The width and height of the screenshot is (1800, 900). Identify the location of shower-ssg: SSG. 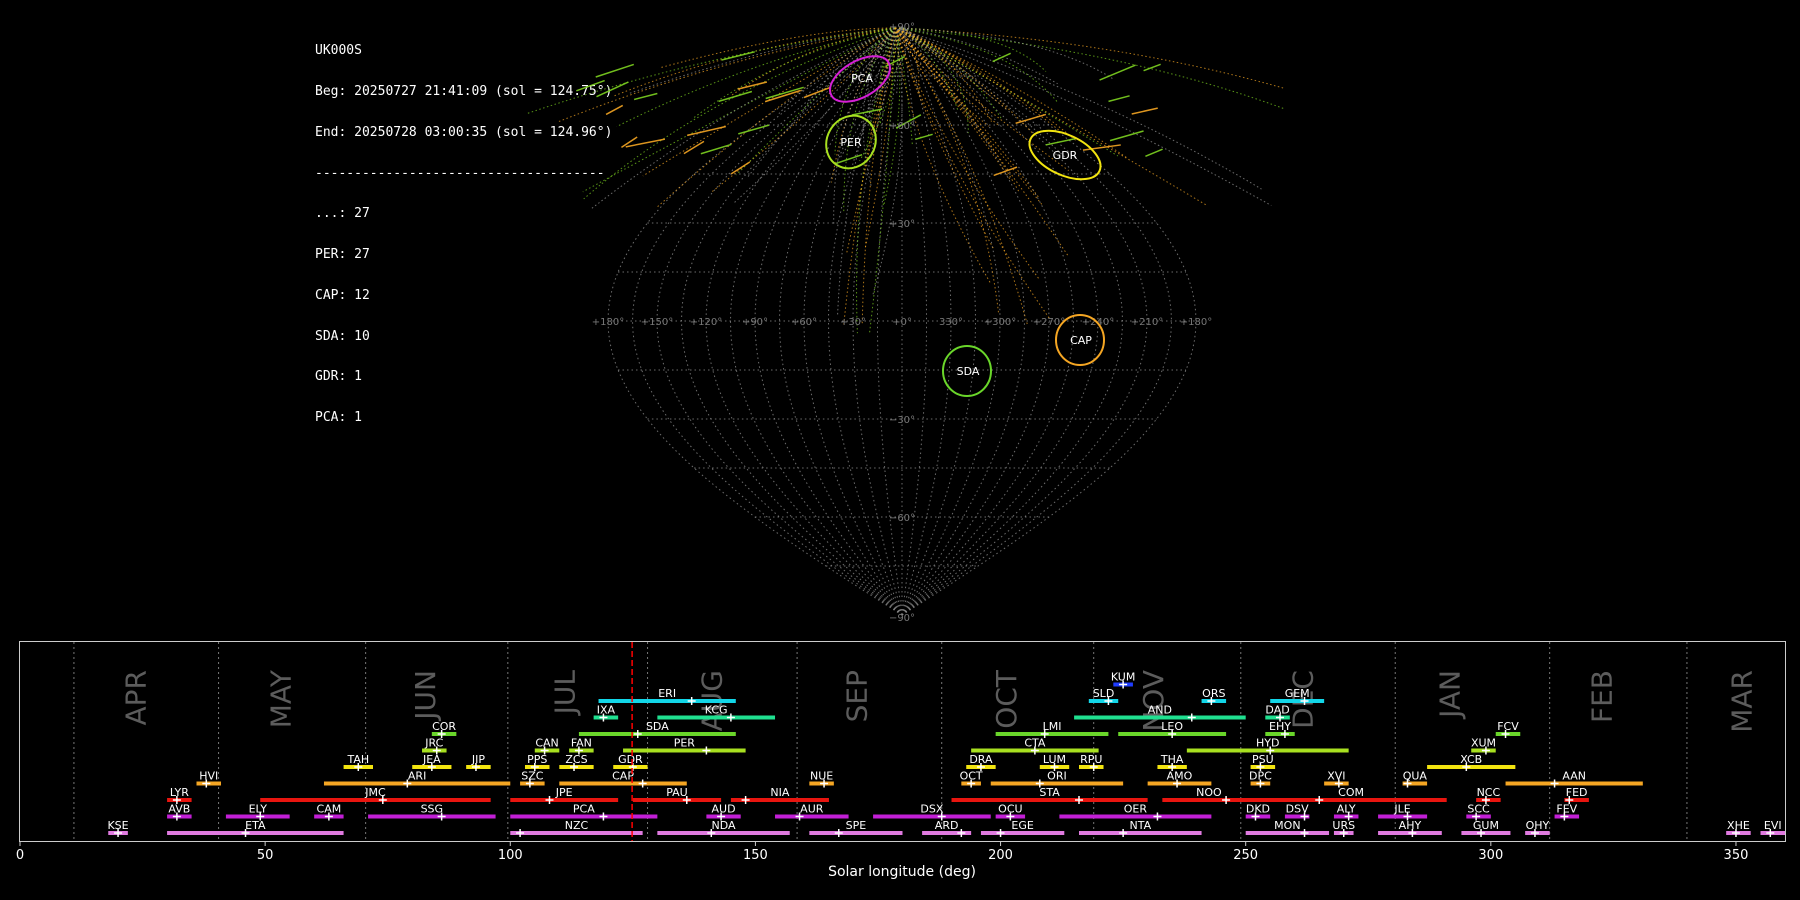
(432, 812).